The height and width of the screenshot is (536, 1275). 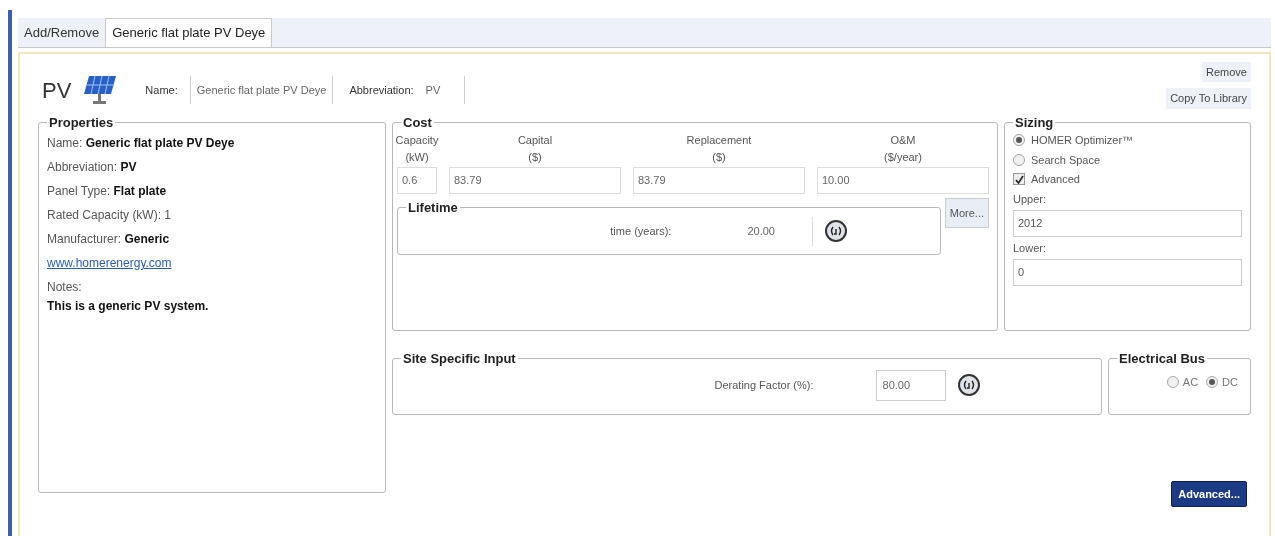 I want to click on name-field: Generic flat plate PV Deye, so click(x=261, y=90).